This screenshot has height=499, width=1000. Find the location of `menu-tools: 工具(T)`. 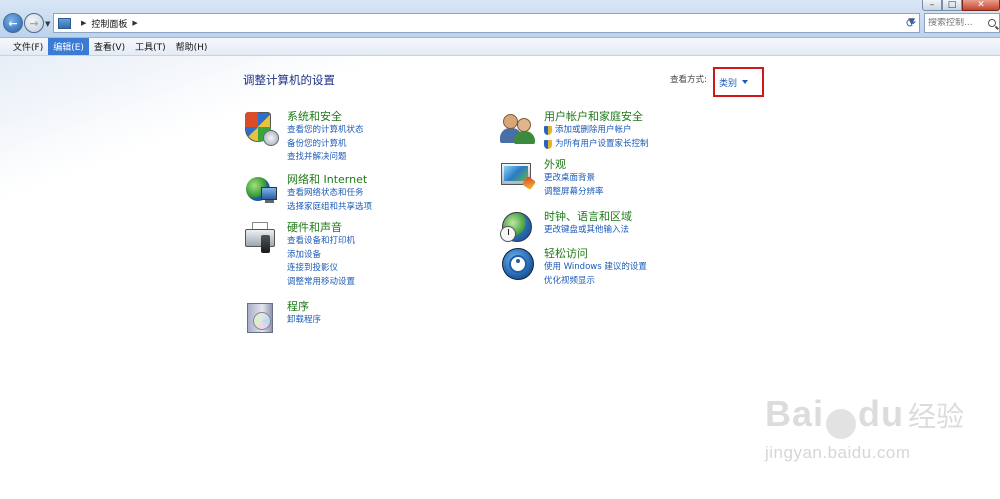

menu-tools: 工具(T) is located at coordinates (150, 46).